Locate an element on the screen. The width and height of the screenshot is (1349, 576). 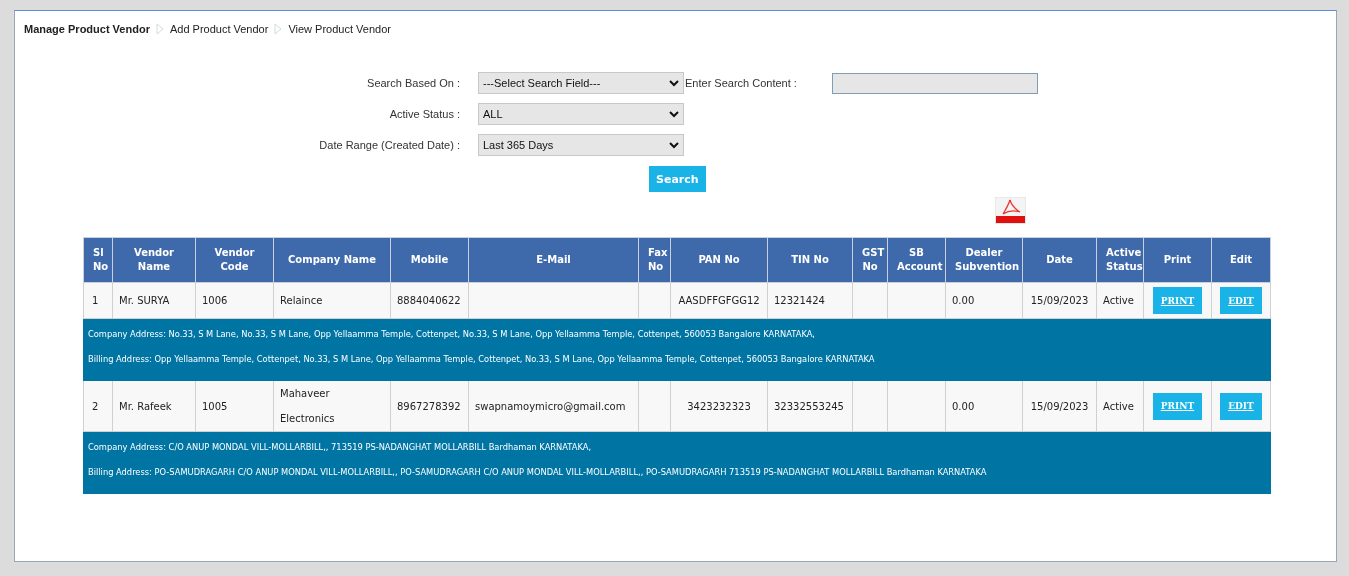
pdf-icon is located at coordinates (1010, 210).